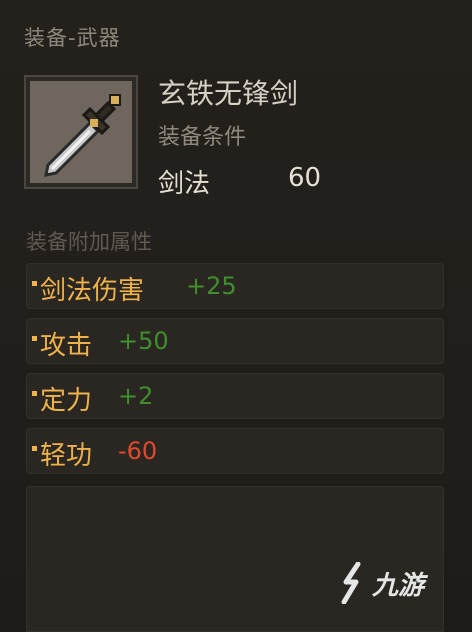  I want to click on watermark-text: 九游, so click(398, 585).